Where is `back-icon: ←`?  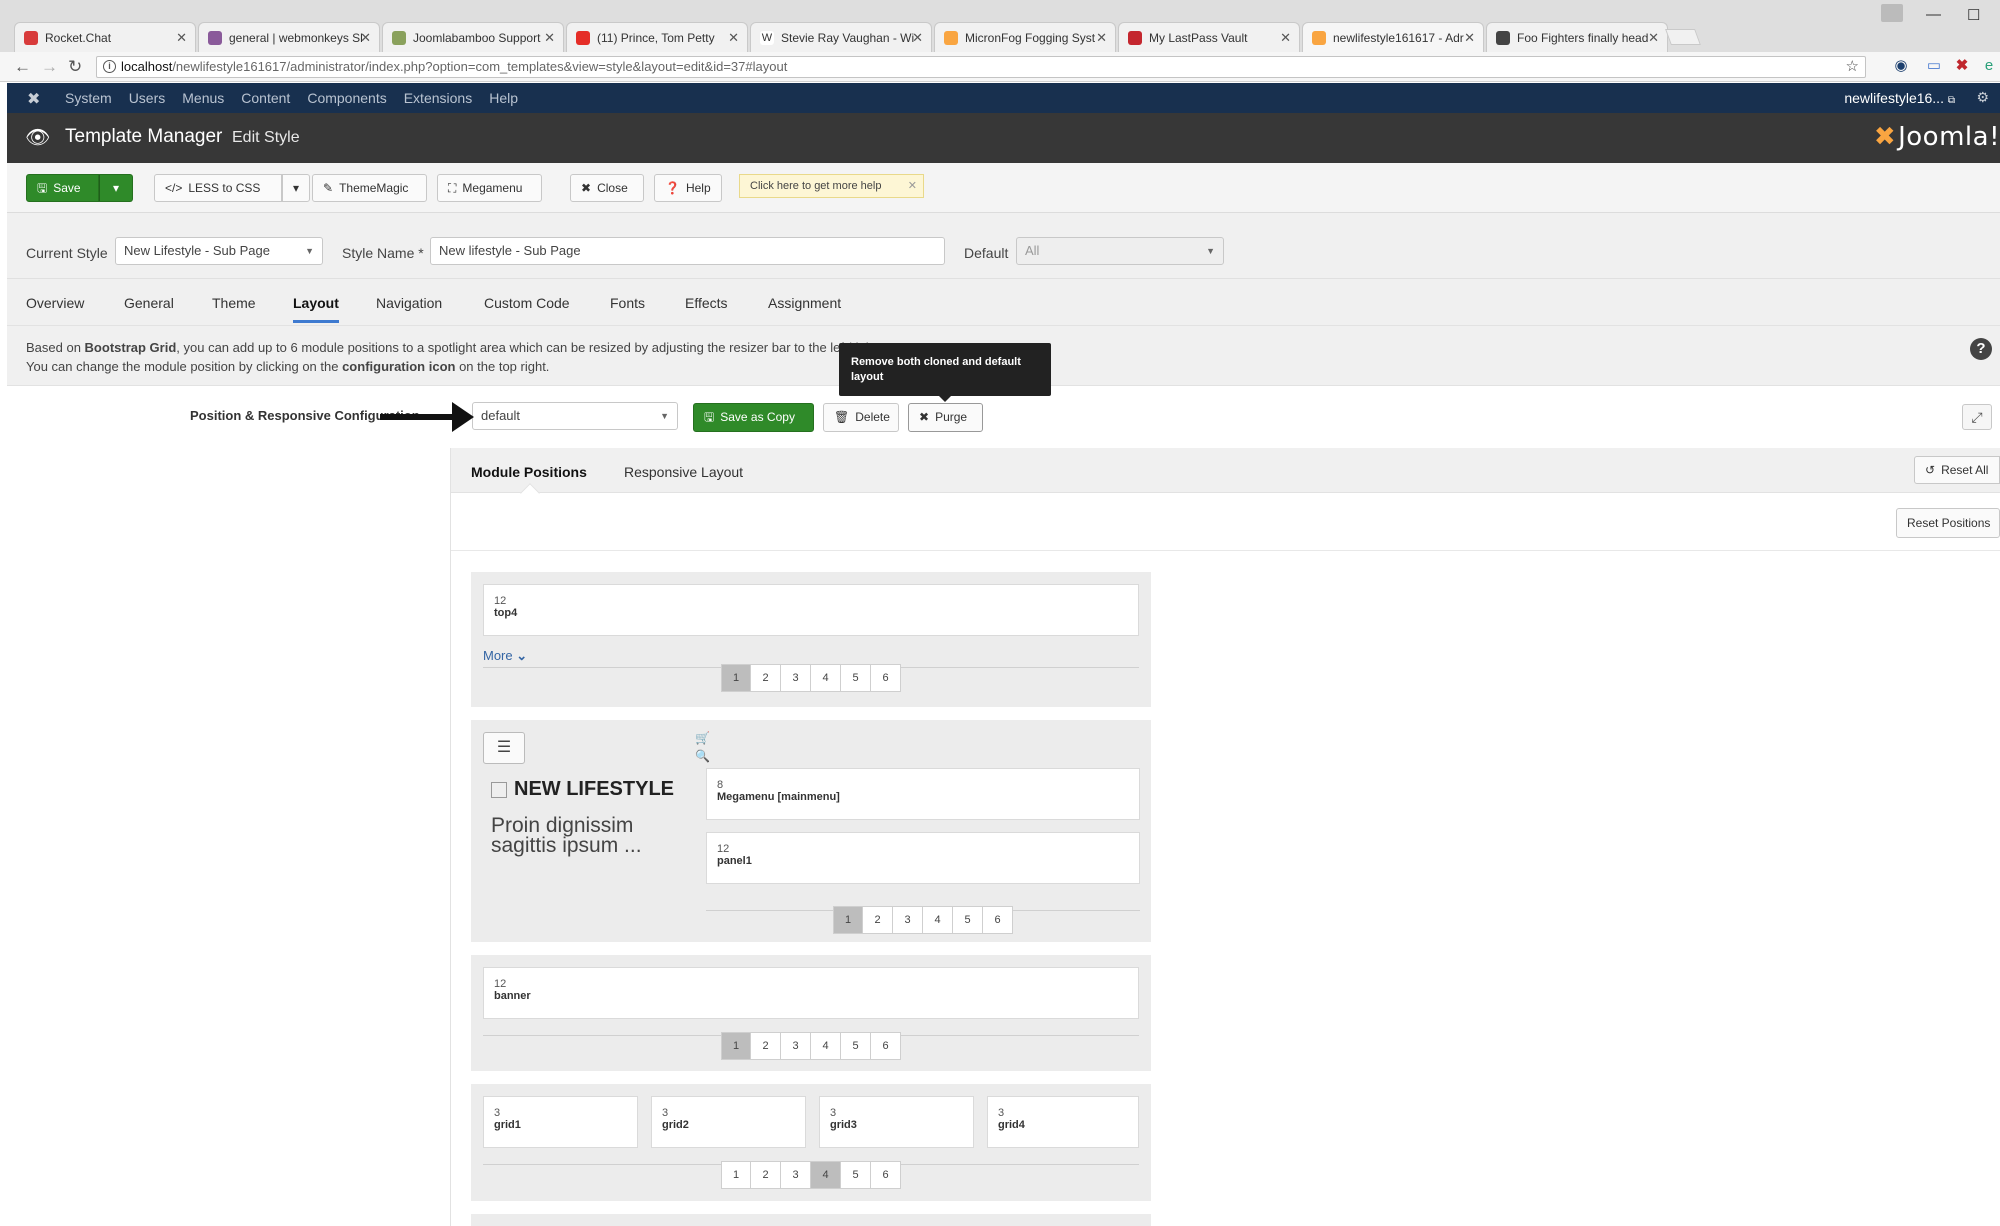 back-icon: ← is located at coordinates (22, 67).